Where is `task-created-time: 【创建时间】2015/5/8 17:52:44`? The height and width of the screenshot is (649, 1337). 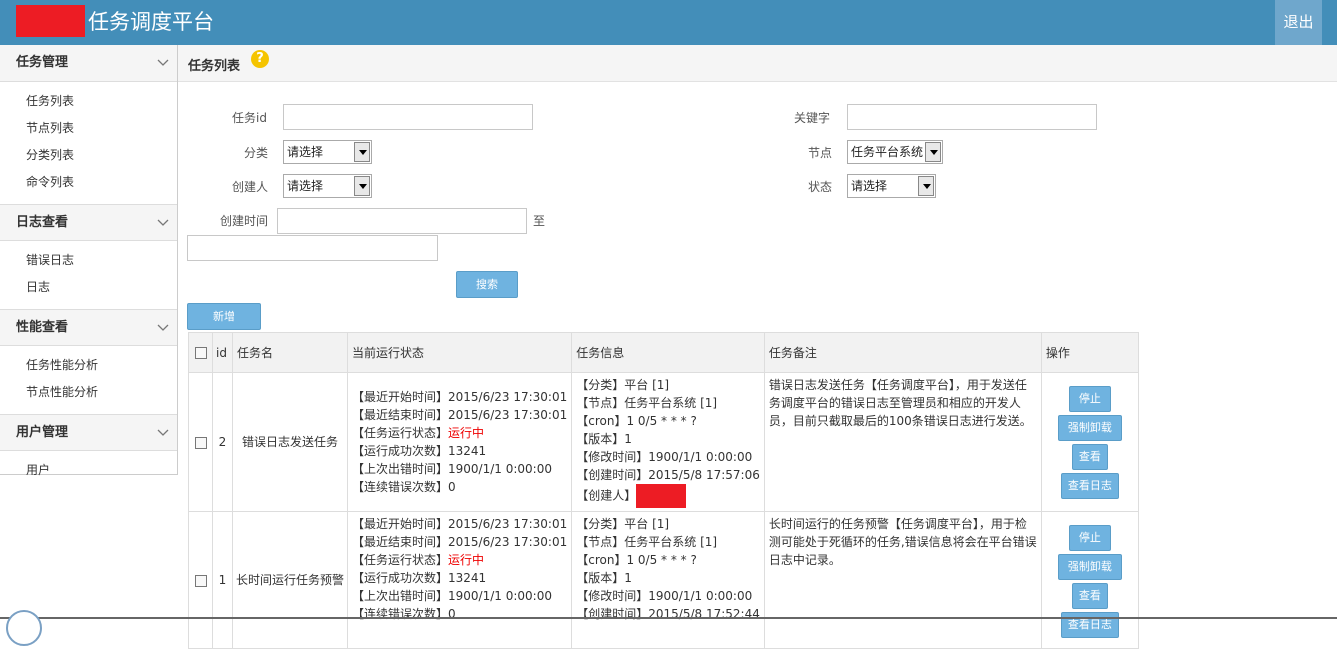
task-created-time: 【创建时间】2015/5/8 17:52:44 is located at coordinates (668, 614).